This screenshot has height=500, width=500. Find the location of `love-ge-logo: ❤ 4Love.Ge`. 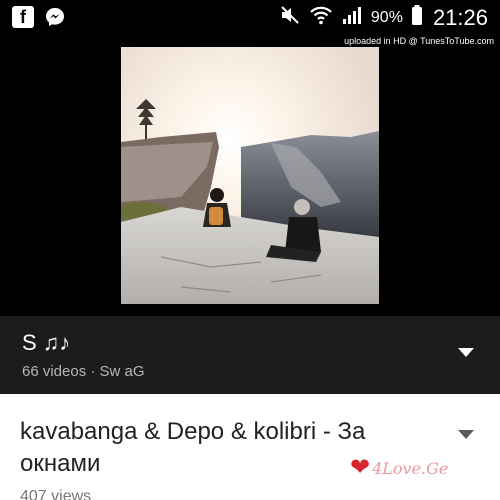

love-ge-logo: ❤ 4Love.Ge is located at coordinates (399, 468).